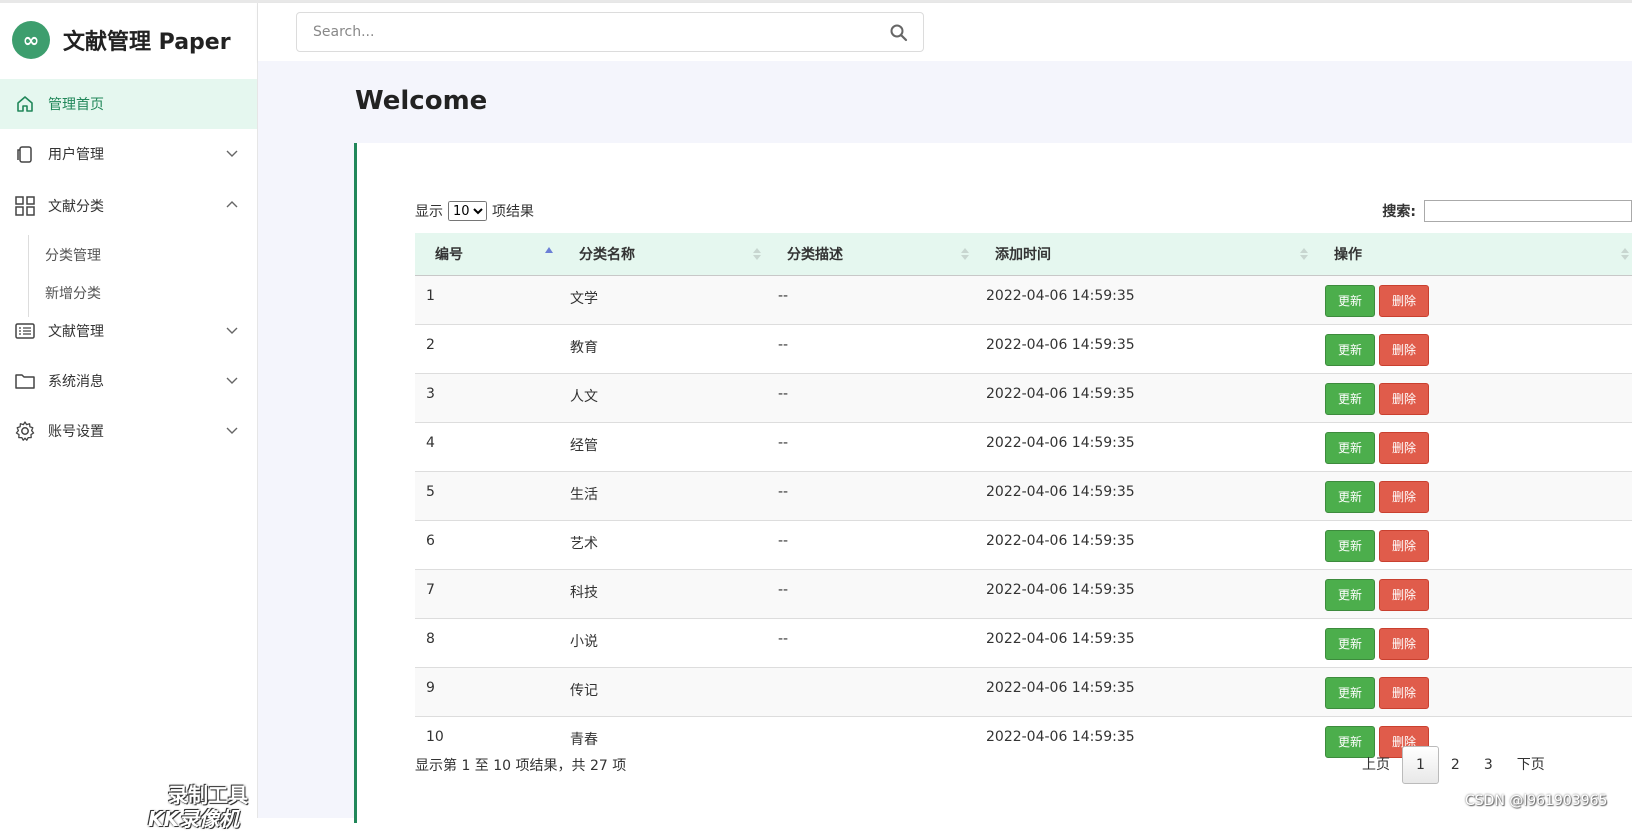 The image size is (1632, 832). What do you see at coordinates (663, 446) in the screenshot?
I see `cell-name: 经管` at bounding box center [663, 446].